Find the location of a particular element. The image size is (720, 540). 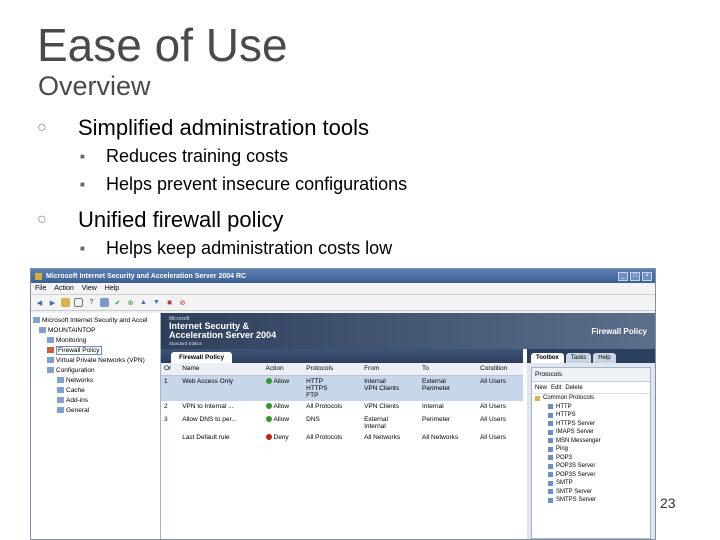

menu-file: File is located at coordinates (40, 288).